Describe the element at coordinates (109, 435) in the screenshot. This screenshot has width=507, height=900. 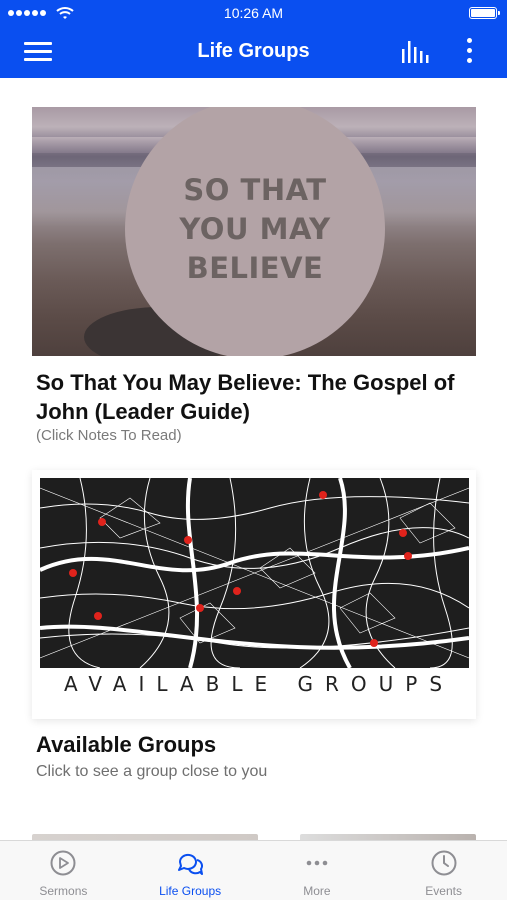
I see `series-subtitle: (Click Notes To Read)` at that location.